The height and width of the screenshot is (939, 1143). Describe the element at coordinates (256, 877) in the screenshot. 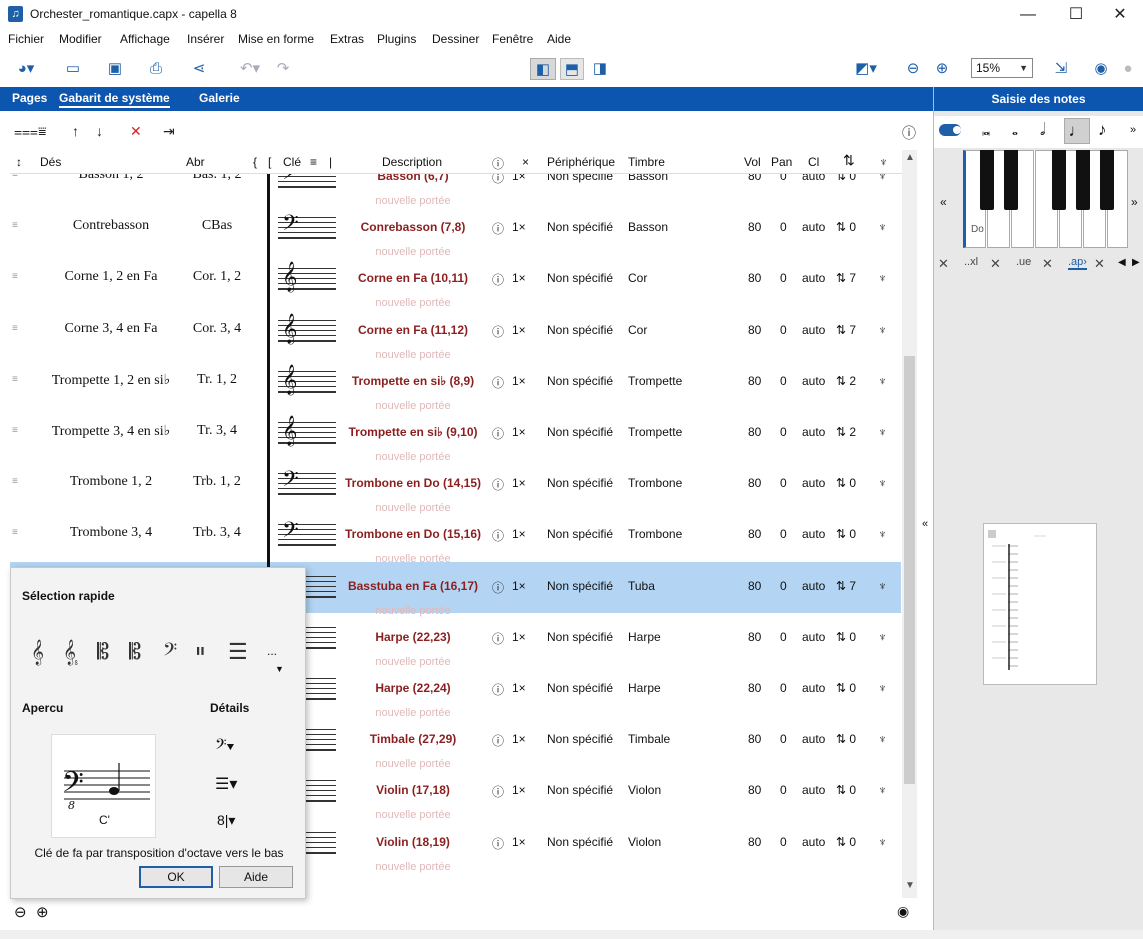

I see `aide-button: Aide` at that location.